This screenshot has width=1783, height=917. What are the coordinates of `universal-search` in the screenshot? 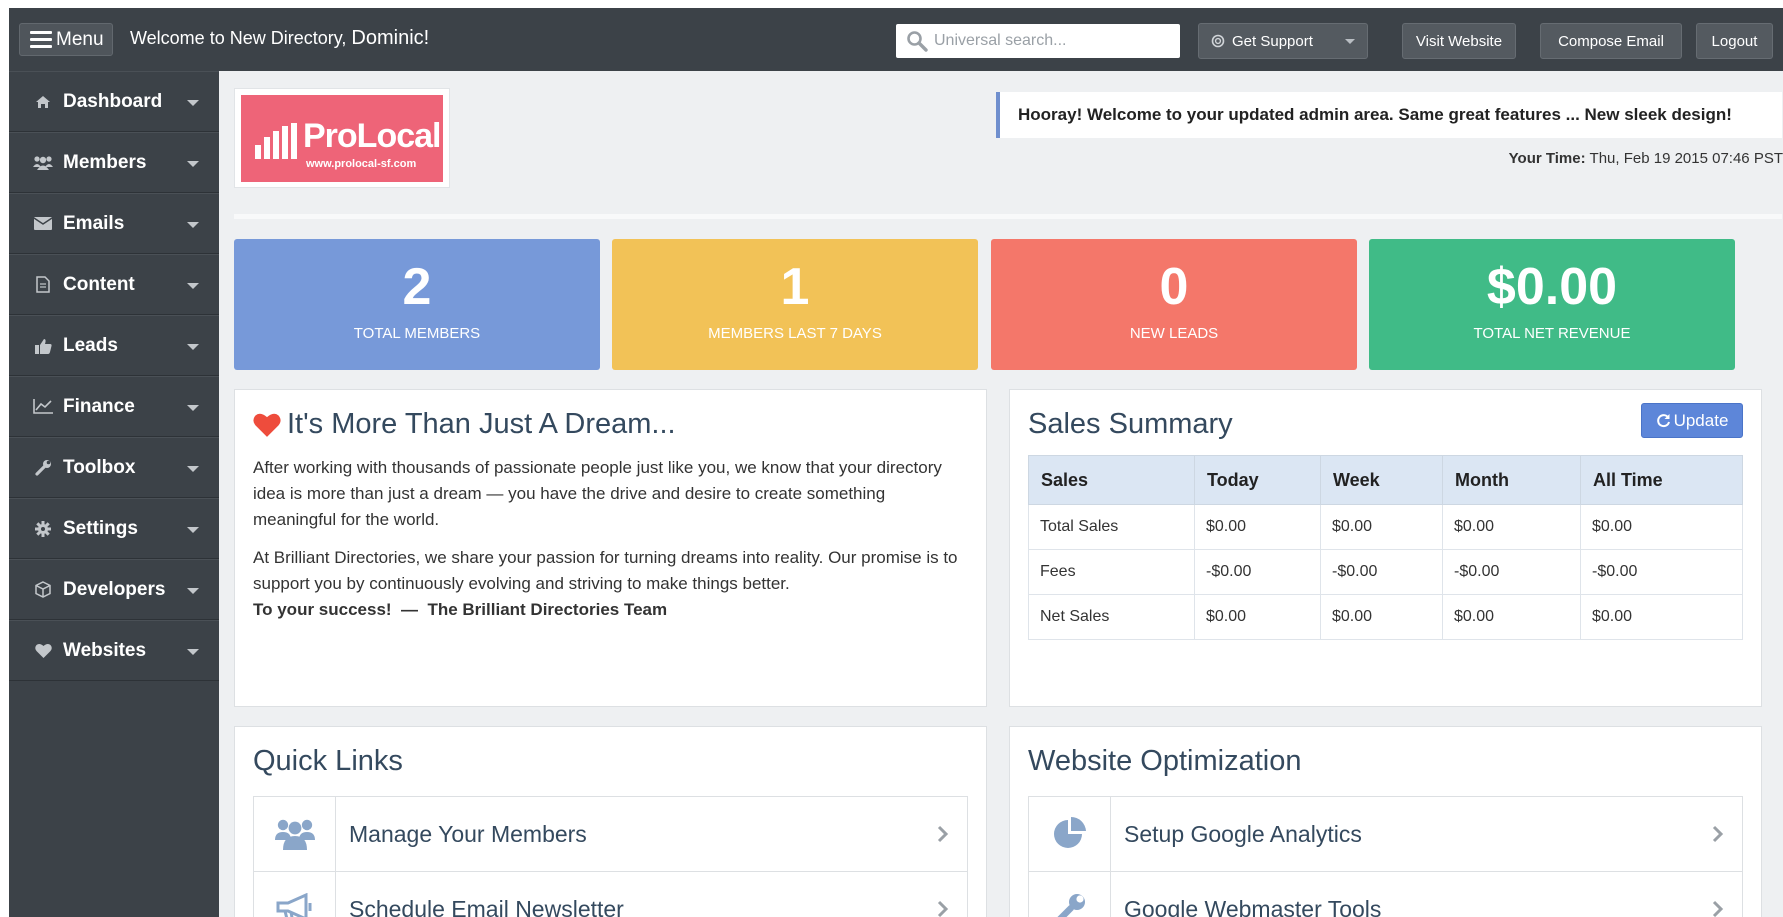 It's located at (1038, 41).